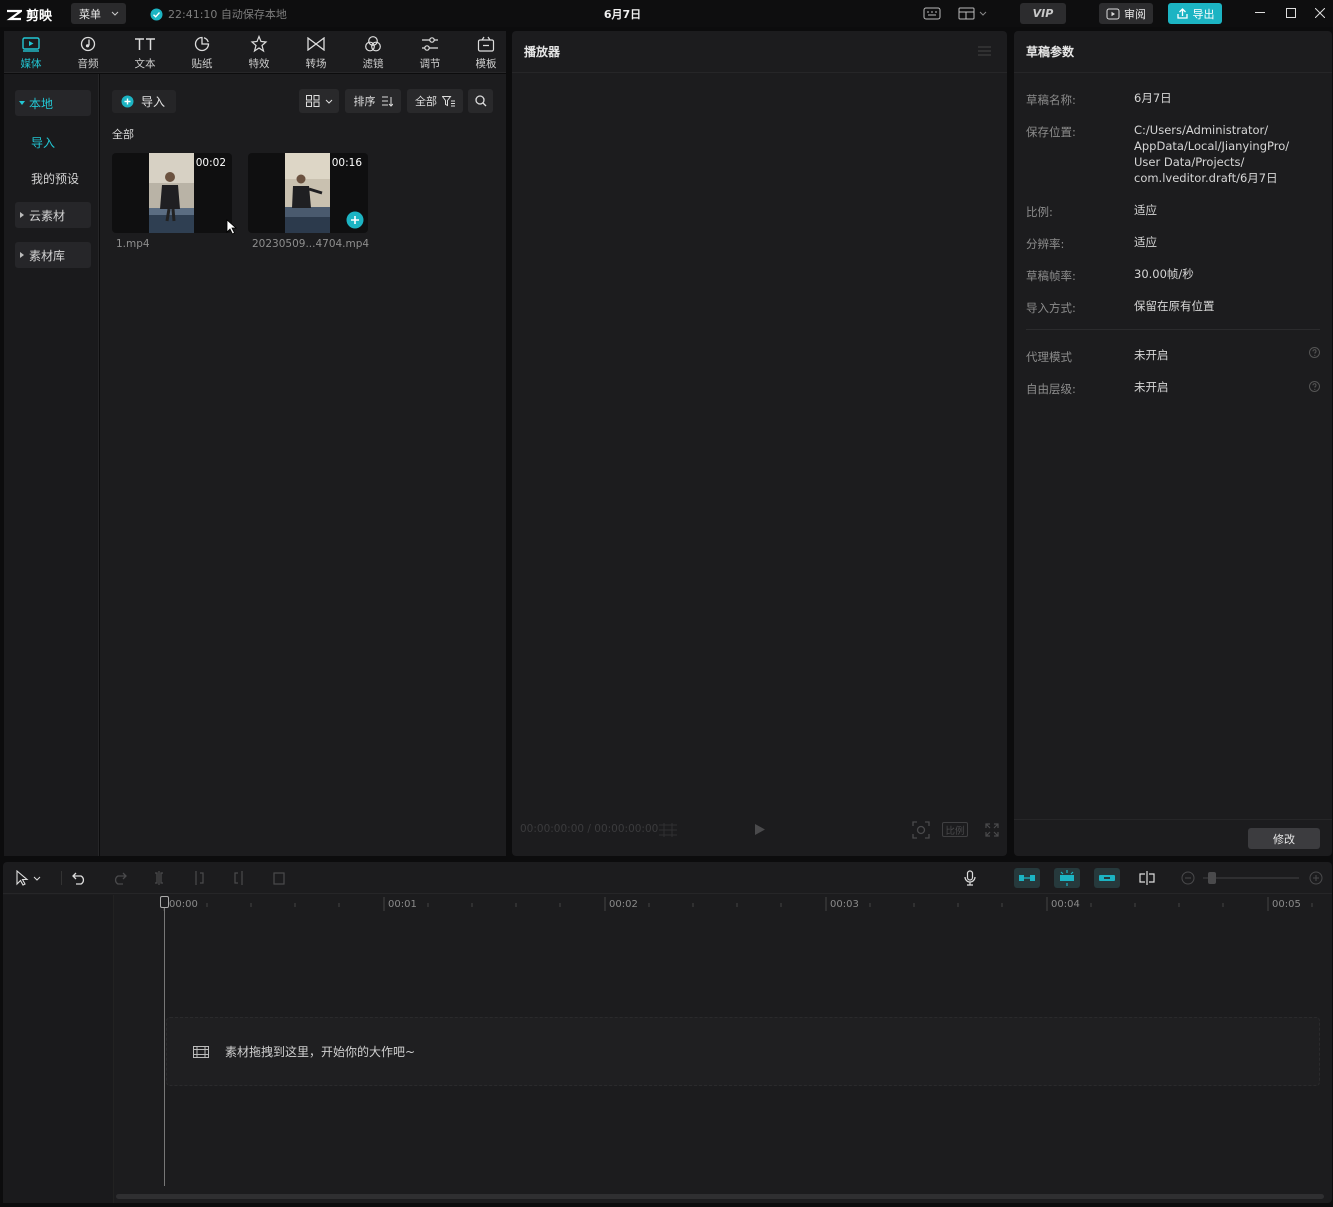  What do you see at coordinates (1260, 13) in the screenshot?
I see `minimize-icon` at bounding box center [1260, 13].